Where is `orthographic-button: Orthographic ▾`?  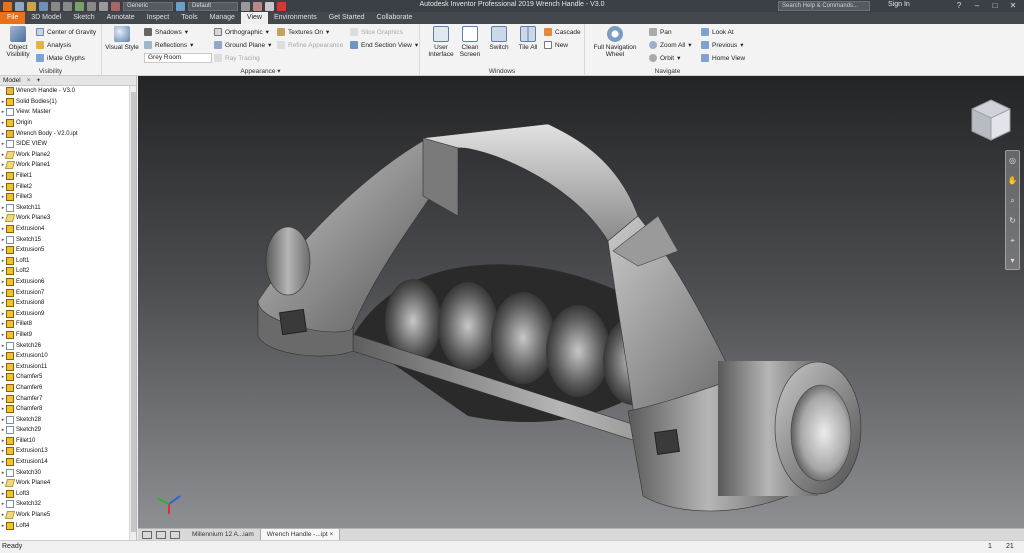
orthographic-button: Orthographic ▾ is located at coordinates (241, 32).